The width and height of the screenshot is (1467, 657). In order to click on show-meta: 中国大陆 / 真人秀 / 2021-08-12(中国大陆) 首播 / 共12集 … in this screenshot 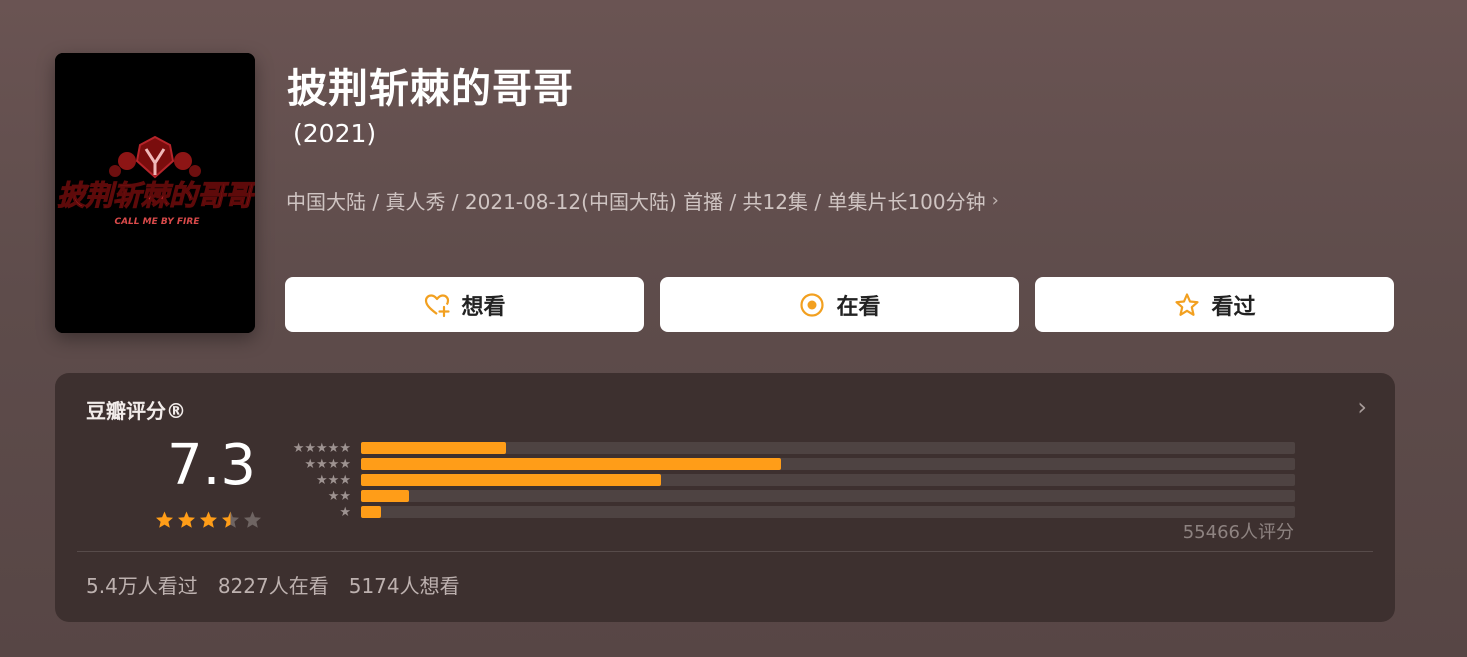, I will do `click(642, 200)`.